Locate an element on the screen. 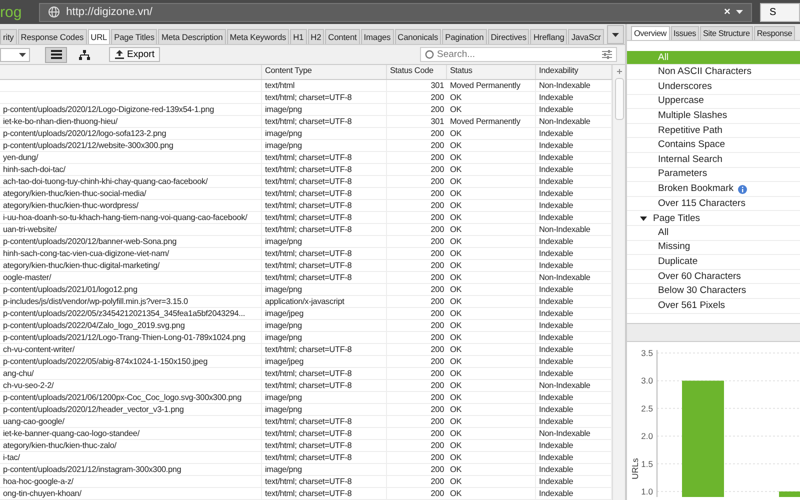 The width and height of the screenshot is (800, 500). clear-button: × is located at coordinates (727, 12).